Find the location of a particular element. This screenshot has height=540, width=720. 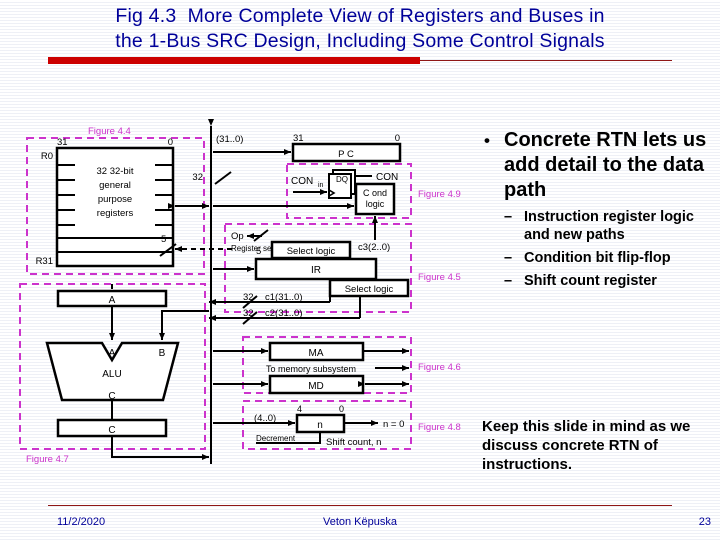

figure-label-regfile: Figure 4.4 is located at coordinates (109, 131).